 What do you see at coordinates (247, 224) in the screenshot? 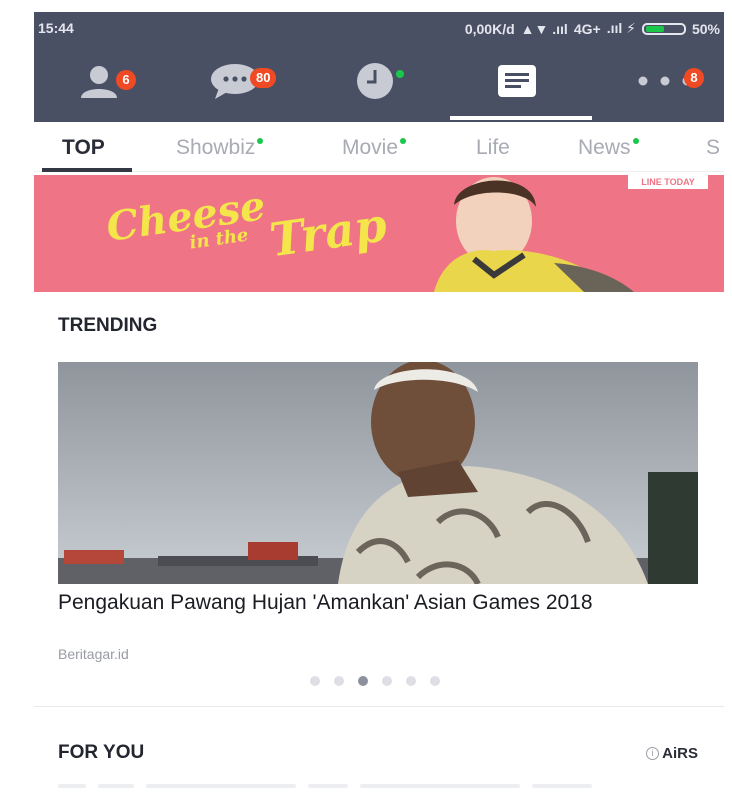
I see `banner-title: Cheese in the Trap` at bounding box center [247, 224].